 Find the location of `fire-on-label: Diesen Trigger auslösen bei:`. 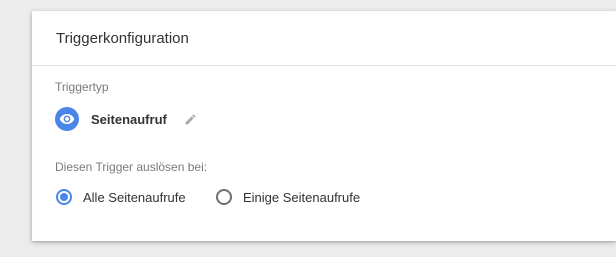

fire-on-label: Diesen Trigger auslösen bei: is located at coordinates (131, 167).